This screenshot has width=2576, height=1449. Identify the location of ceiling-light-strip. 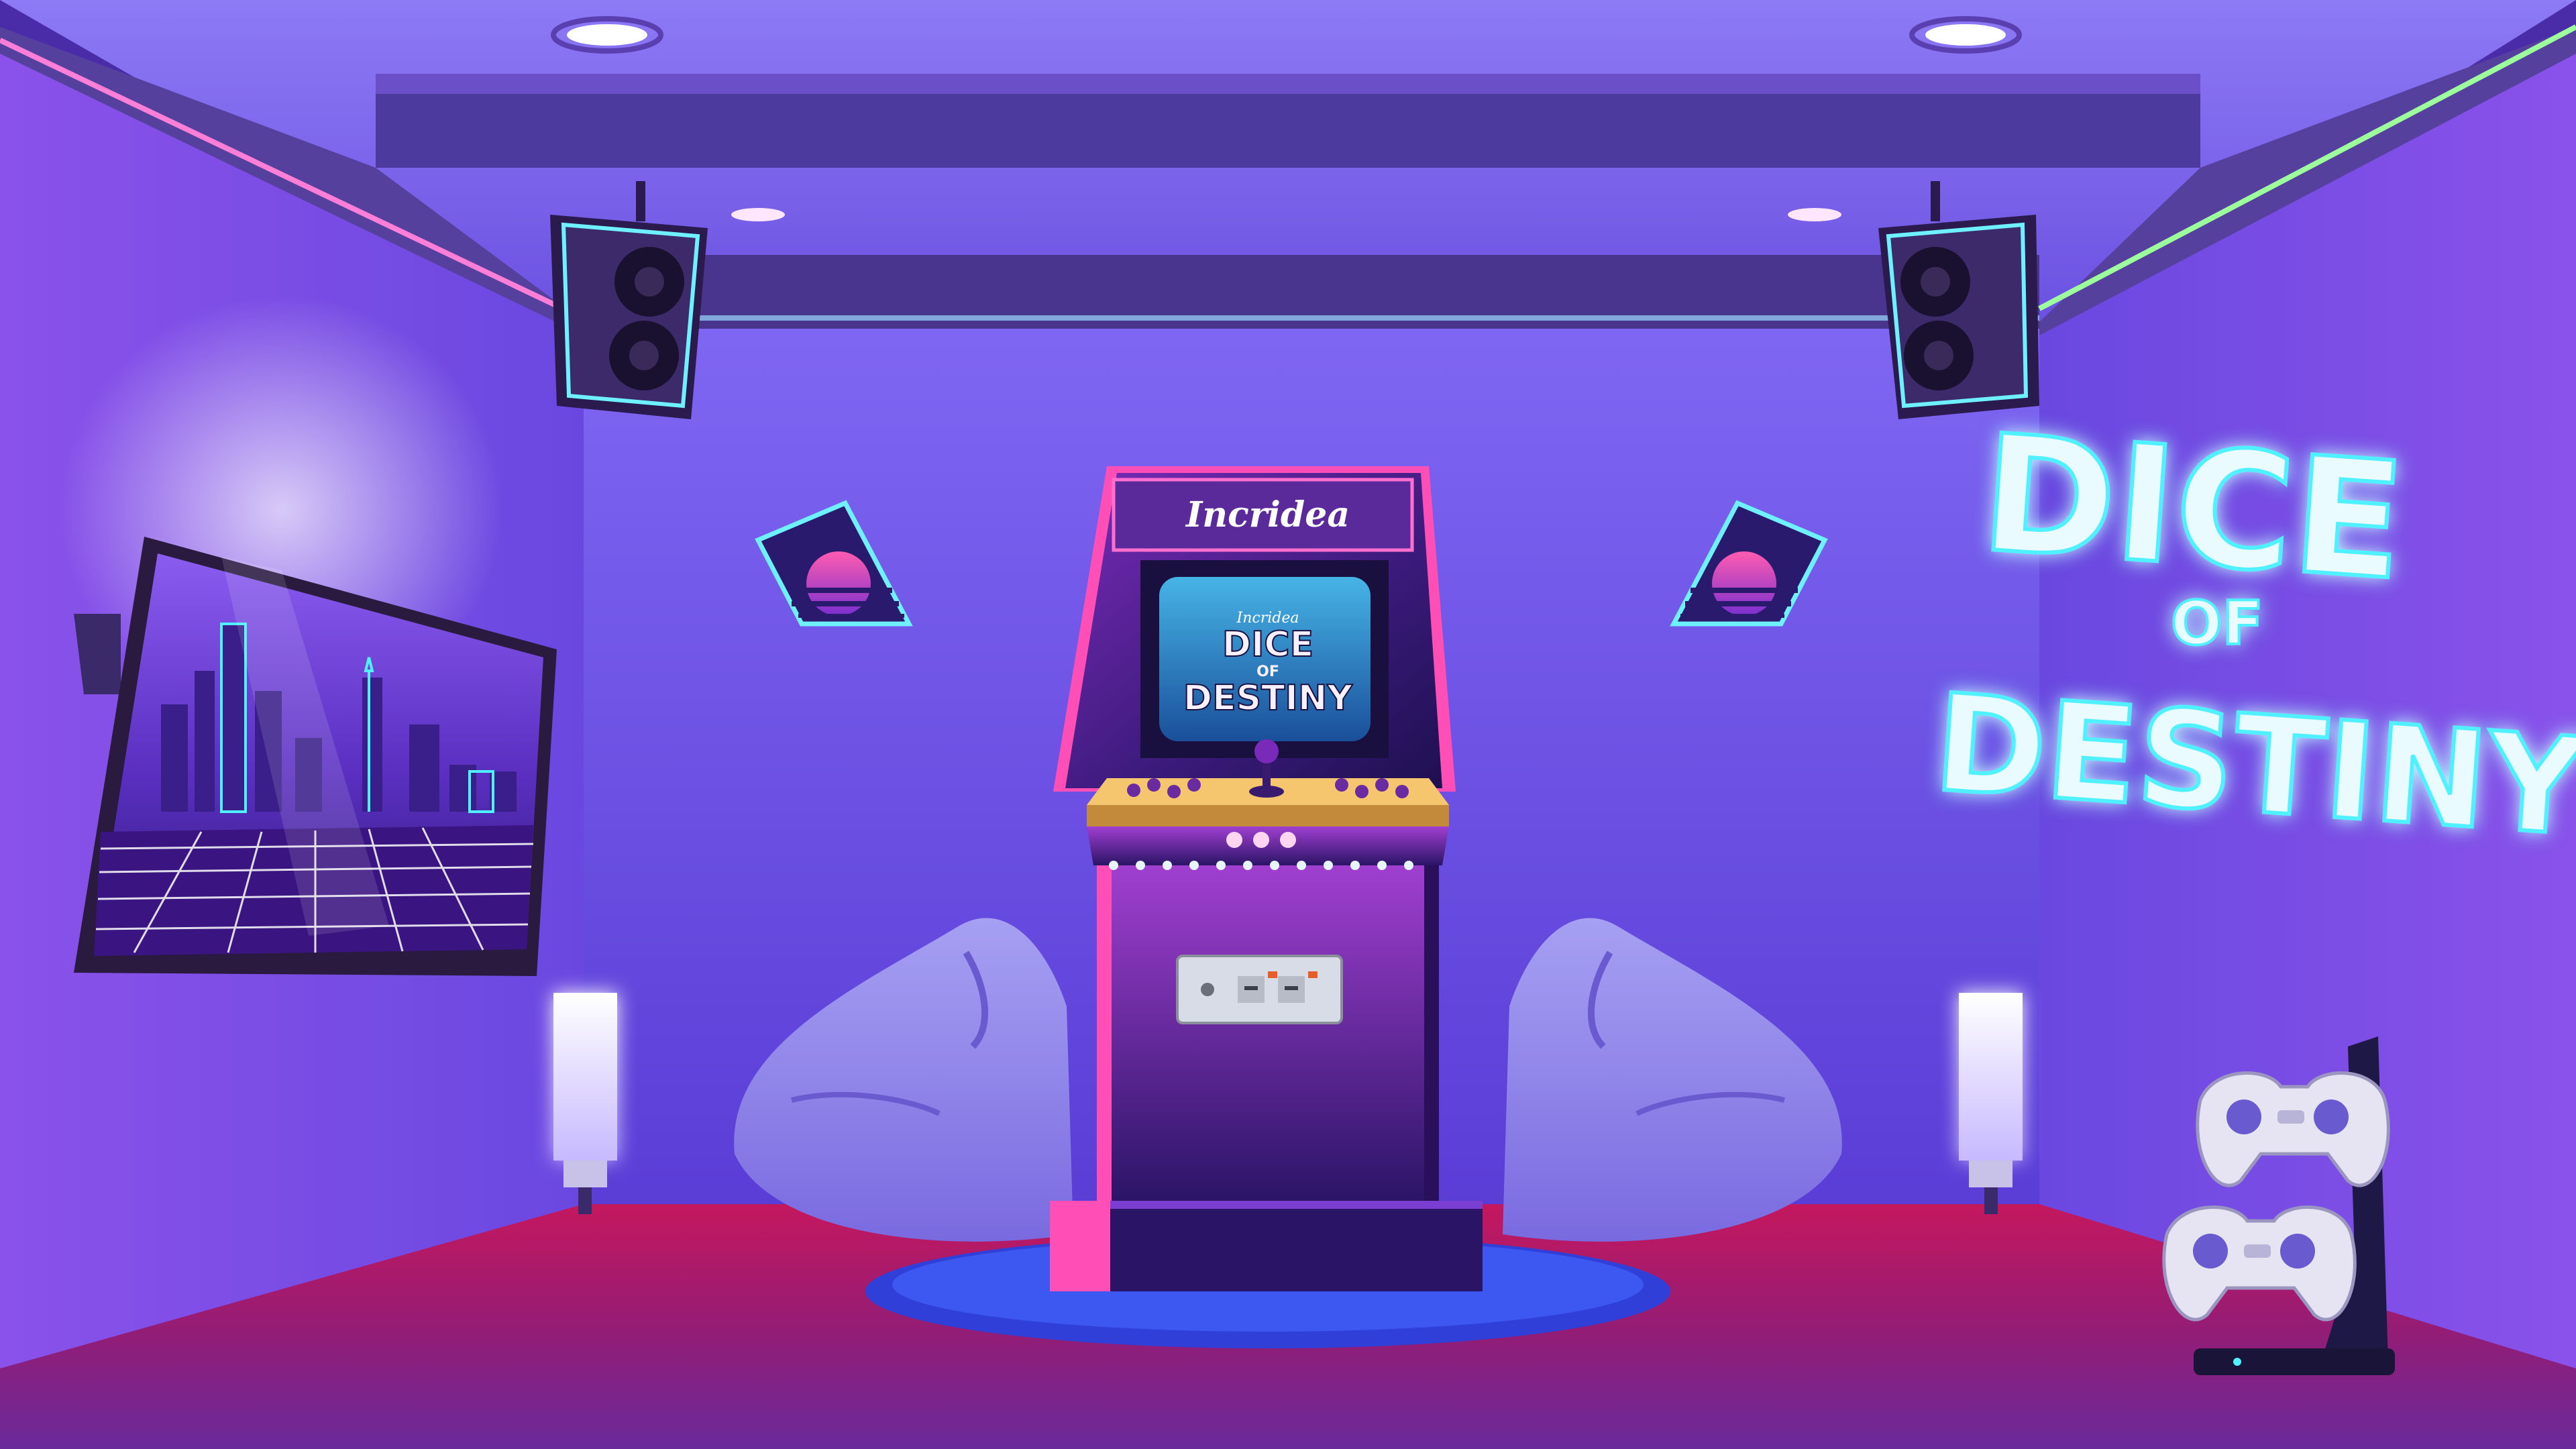
(1311, 318).